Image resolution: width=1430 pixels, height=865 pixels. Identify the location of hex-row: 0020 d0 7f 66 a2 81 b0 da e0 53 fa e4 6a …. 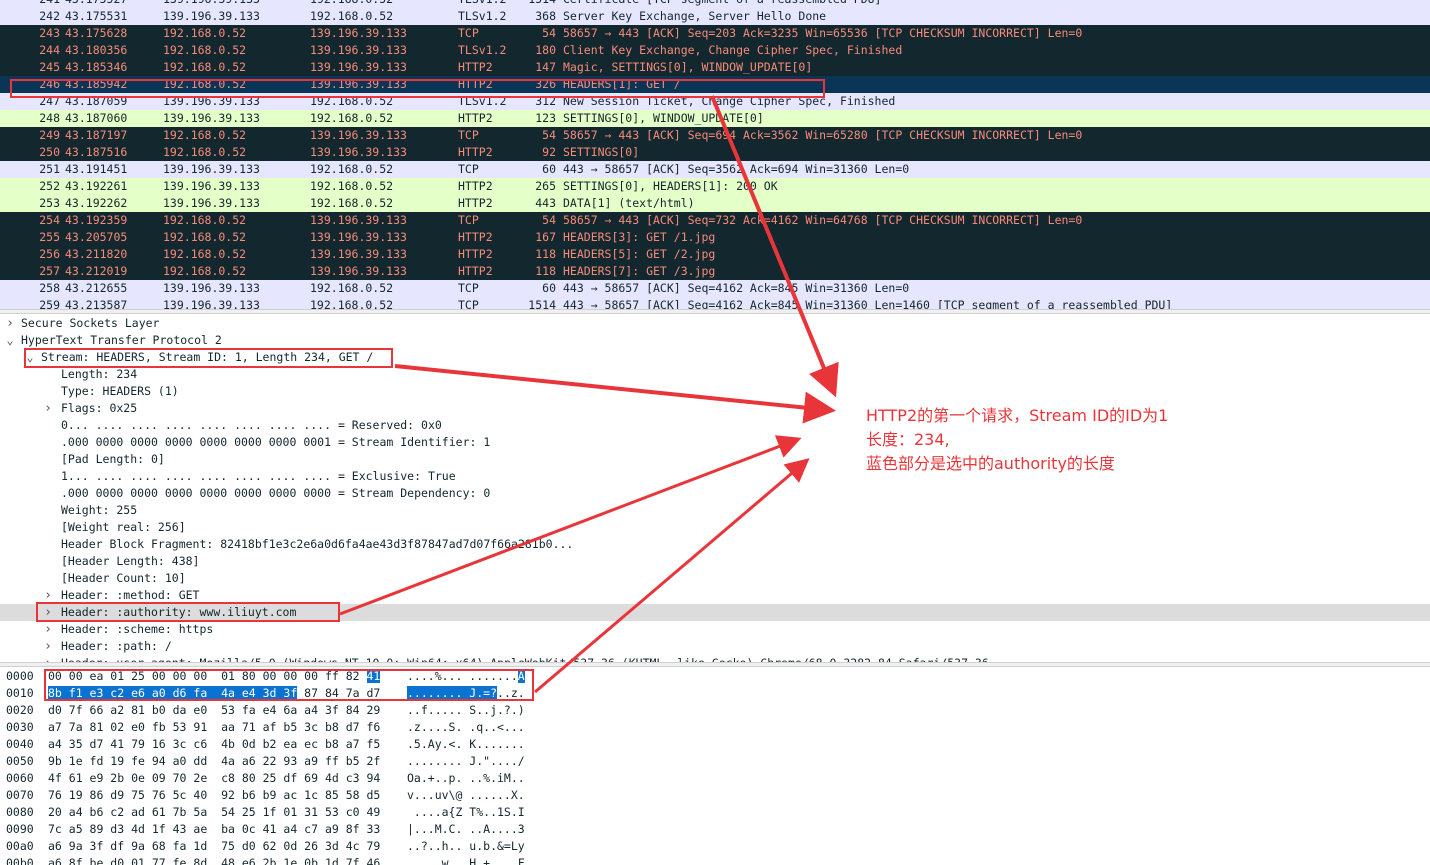
(715, 710).